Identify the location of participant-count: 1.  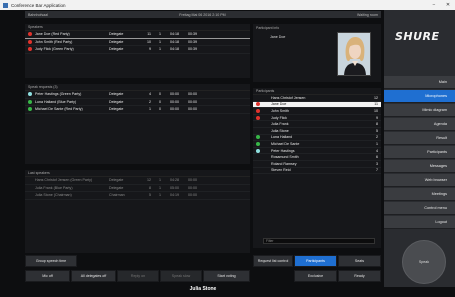
(377, 143).